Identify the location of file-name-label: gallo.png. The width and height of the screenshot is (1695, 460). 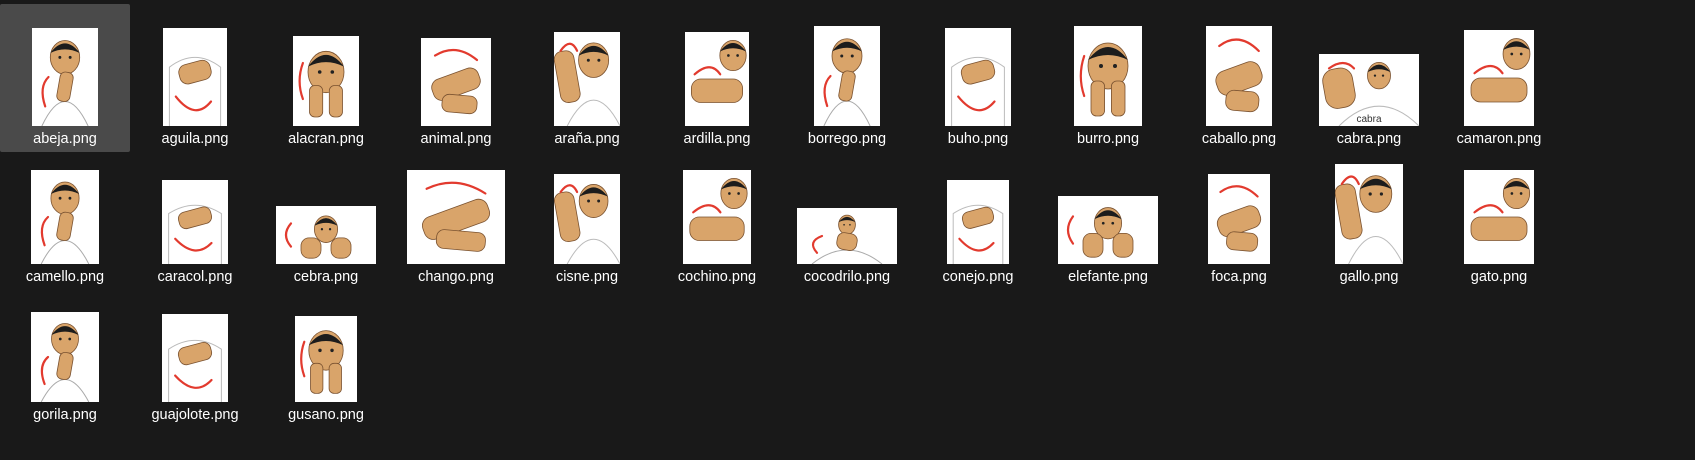
(1369, 277).